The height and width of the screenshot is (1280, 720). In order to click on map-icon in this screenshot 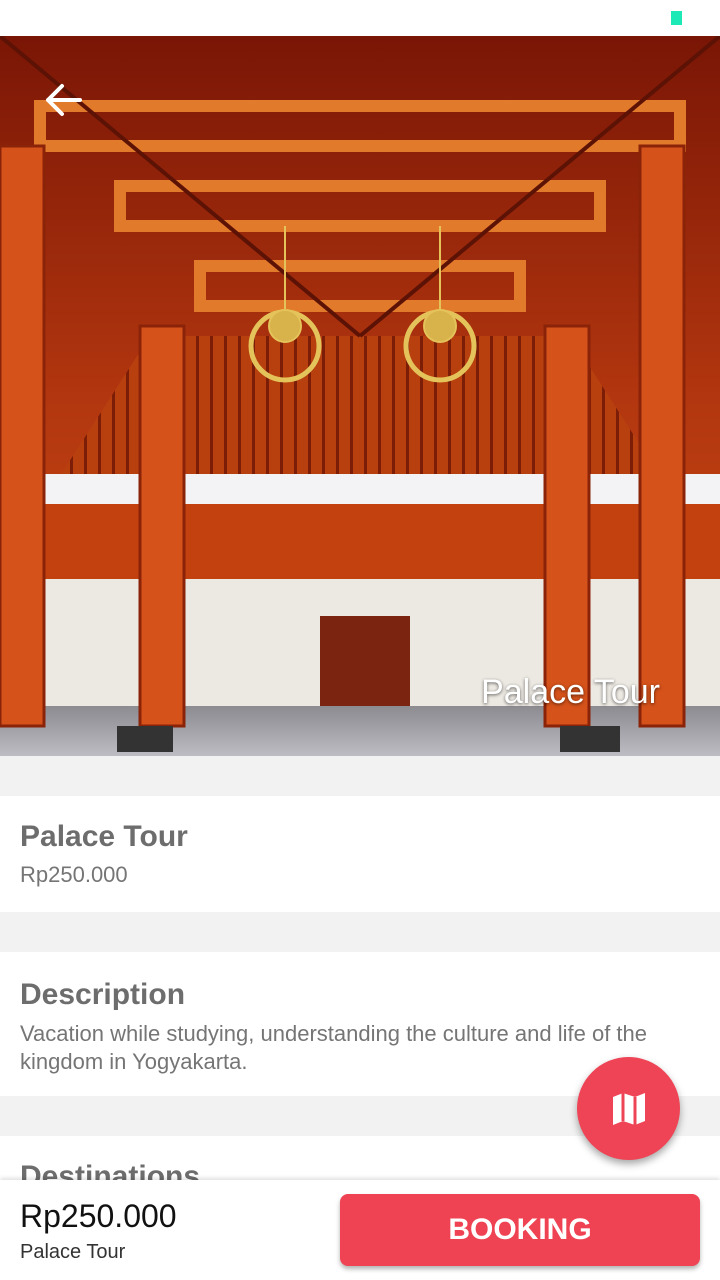, I will do `click(628, 1108)`.